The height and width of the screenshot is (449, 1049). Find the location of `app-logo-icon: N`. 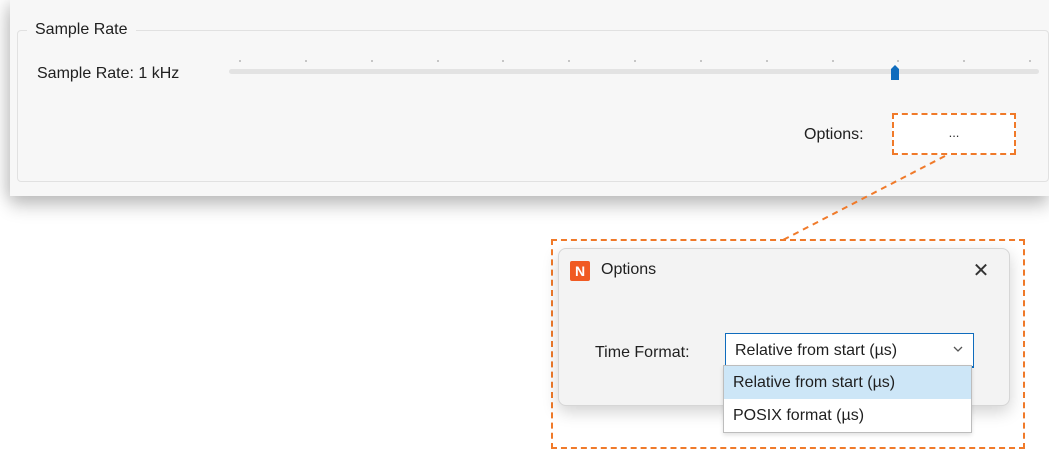

app-logo-icon: N is located at coordinates (580, 271).